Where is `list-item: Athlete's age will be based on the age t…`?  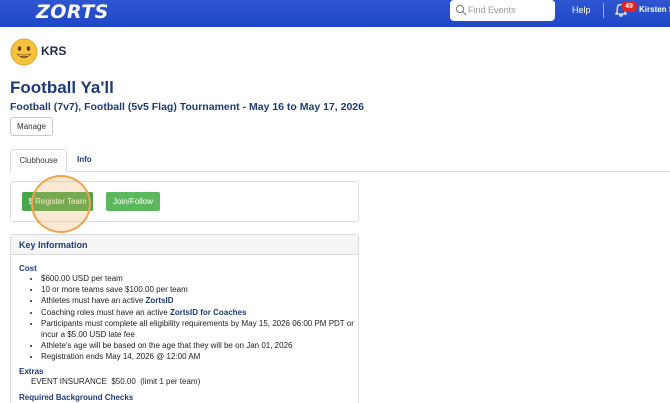
list-item: Athlete's age will be based on the age t… is located at coordinates (197, 345).